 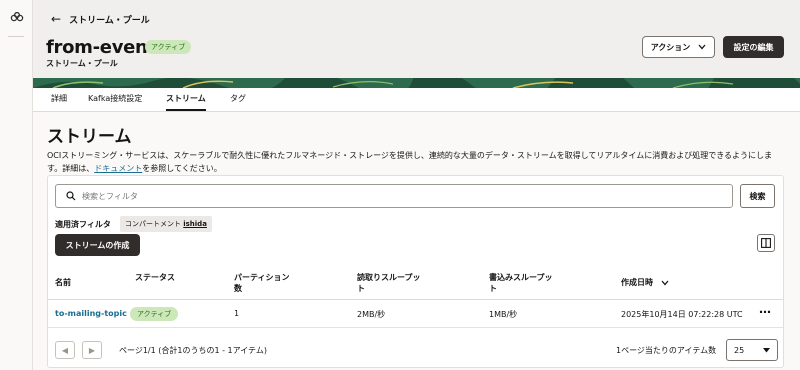 I want to click on actions-label: アクション, so click(x=670, y=47).